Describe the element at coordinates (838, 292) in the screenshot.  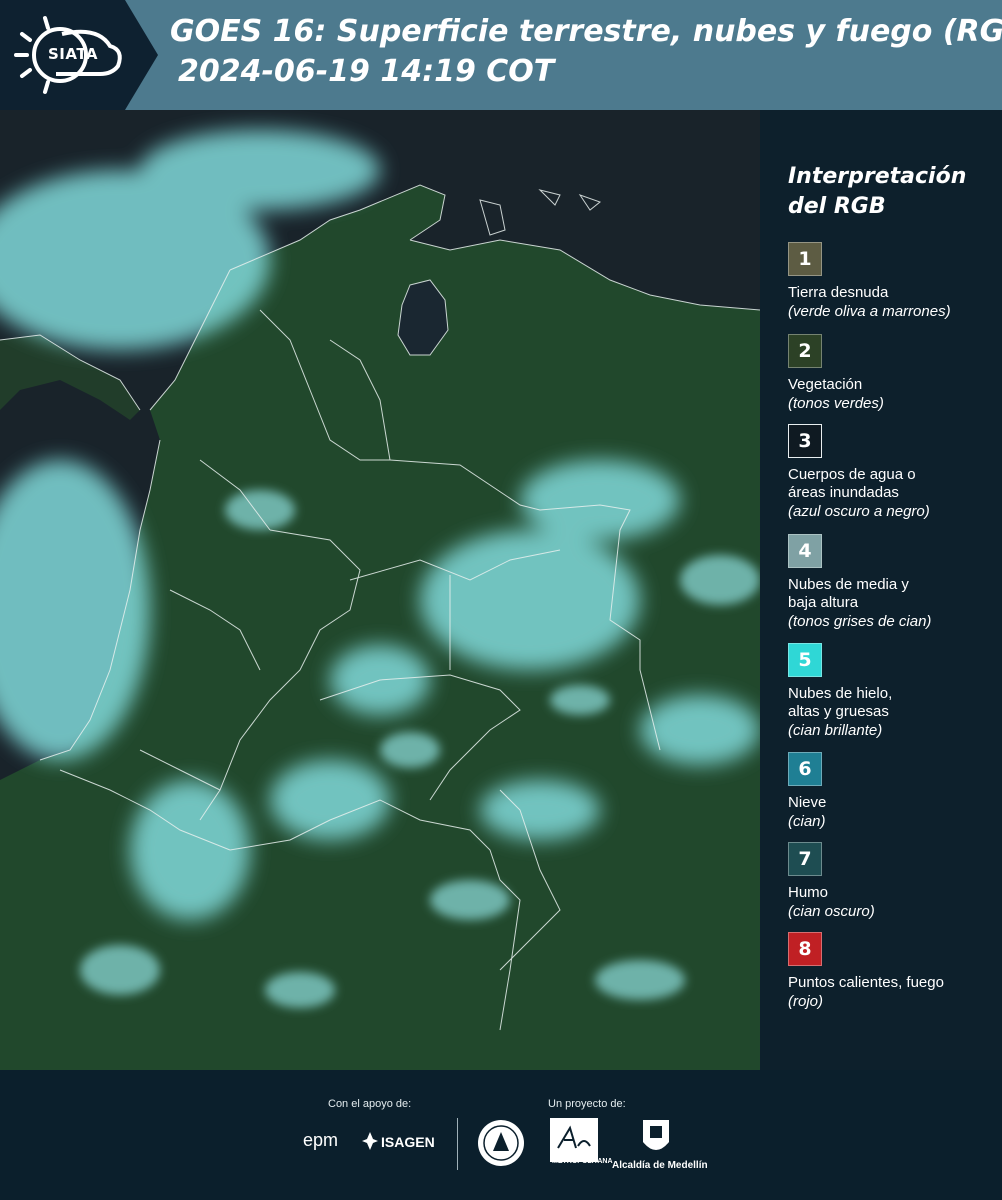
I see `legend-label-1: Tierra desnuda` at that location.